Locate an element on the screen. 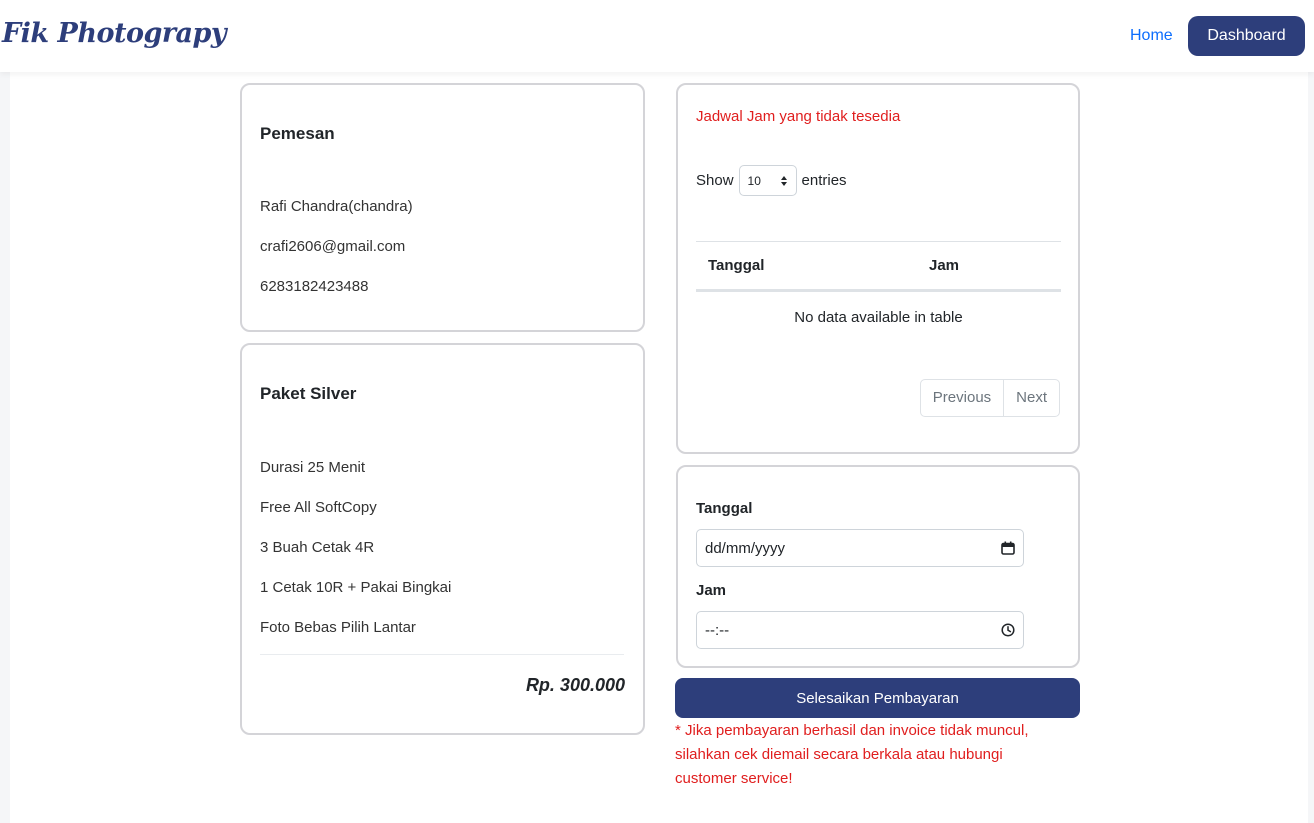  package-divider is located at coordinates (442, 654).